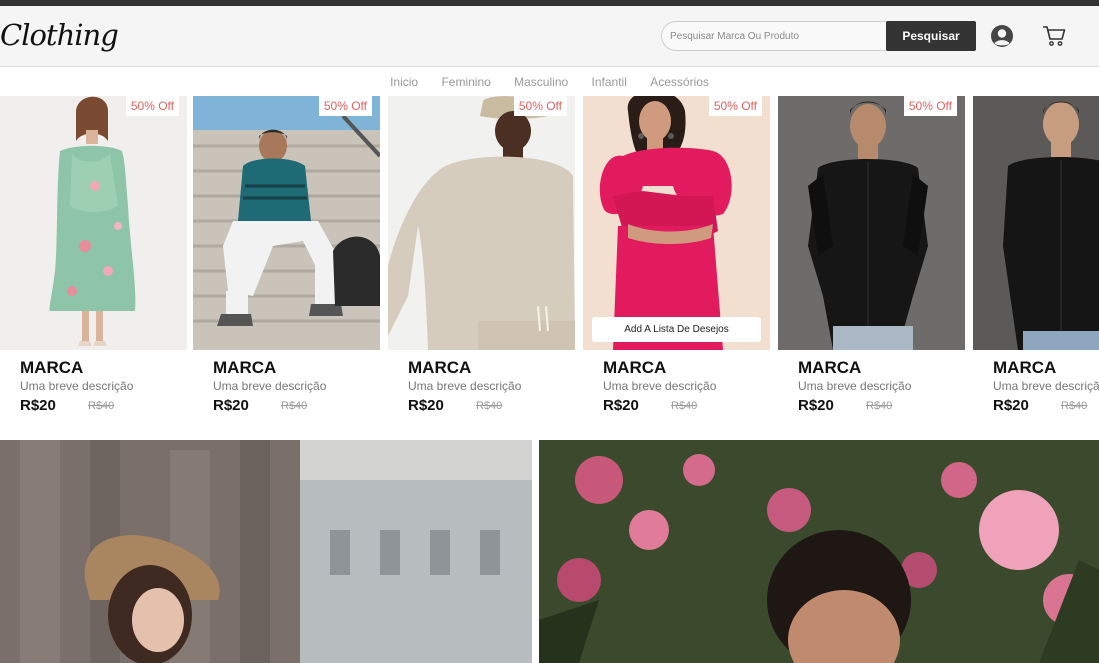 Image resolution: width=1099 pixels, height=663 pixels. What do you see at coordinates (465, 82) in the screenshot?
I see `nav-item-feminino: Feminino` at bounding box center [465, 82].